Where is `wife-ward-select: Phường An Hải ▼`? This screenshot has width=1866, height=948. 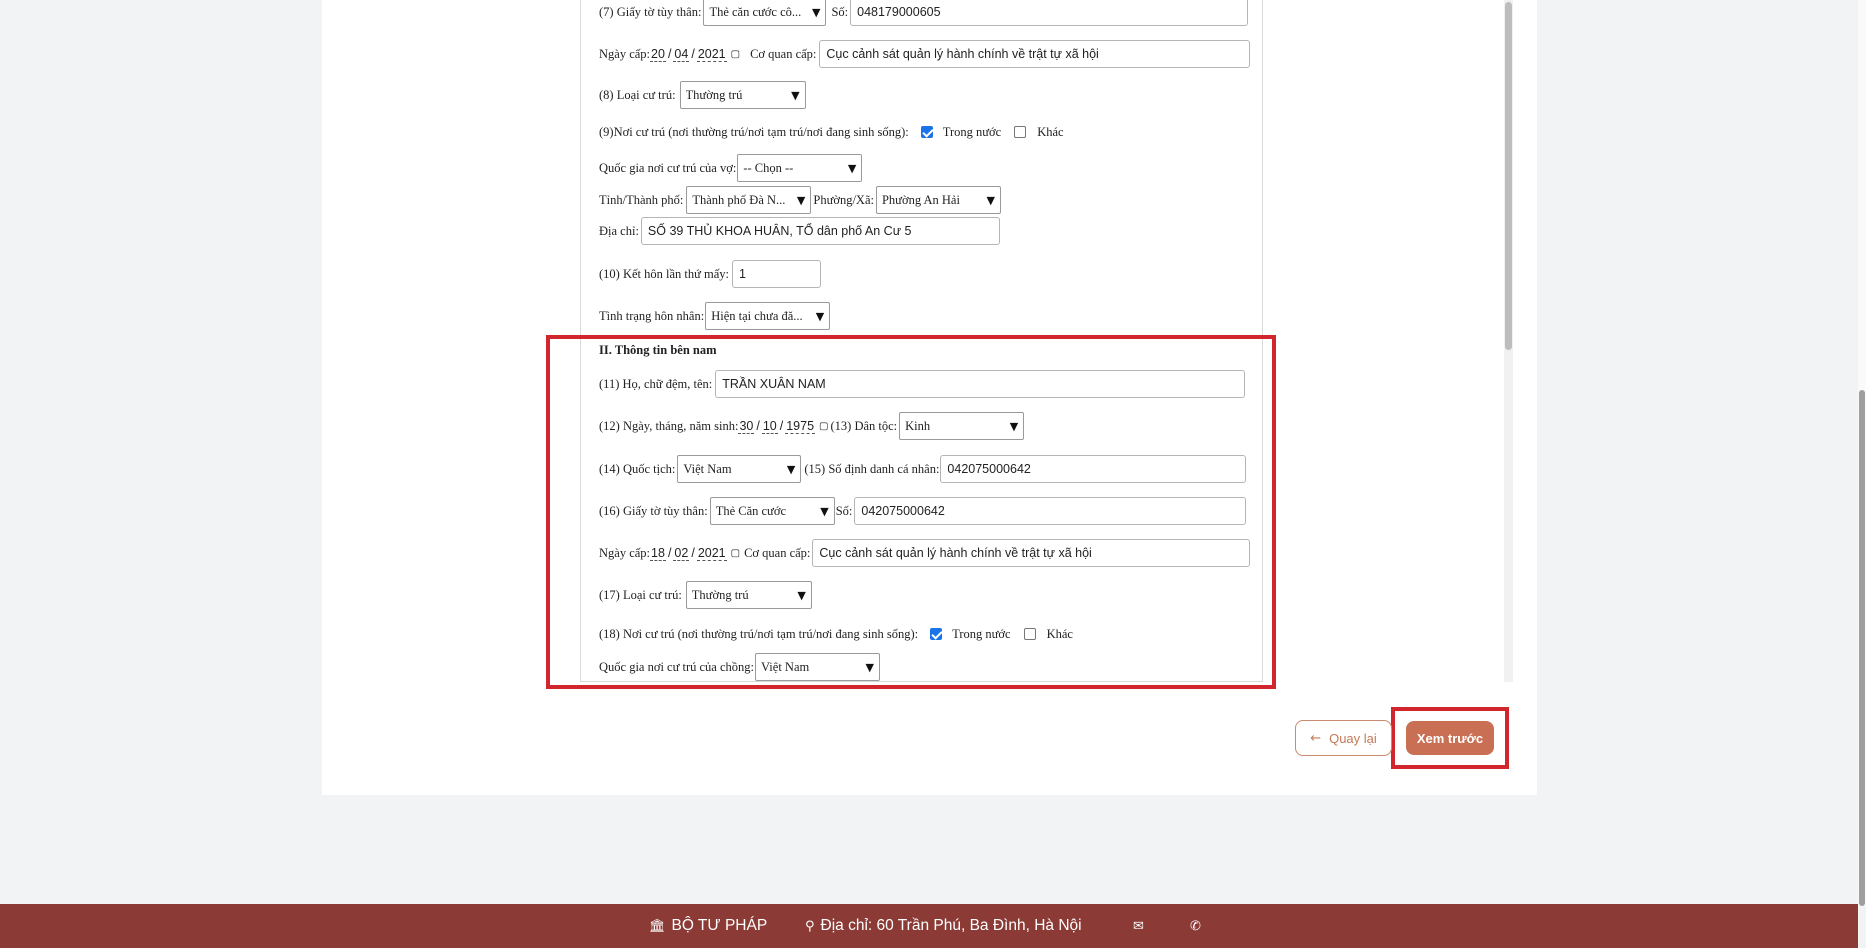
wife-ward-select: Phường An Hải ▼ is located at coordinates (938, 200).